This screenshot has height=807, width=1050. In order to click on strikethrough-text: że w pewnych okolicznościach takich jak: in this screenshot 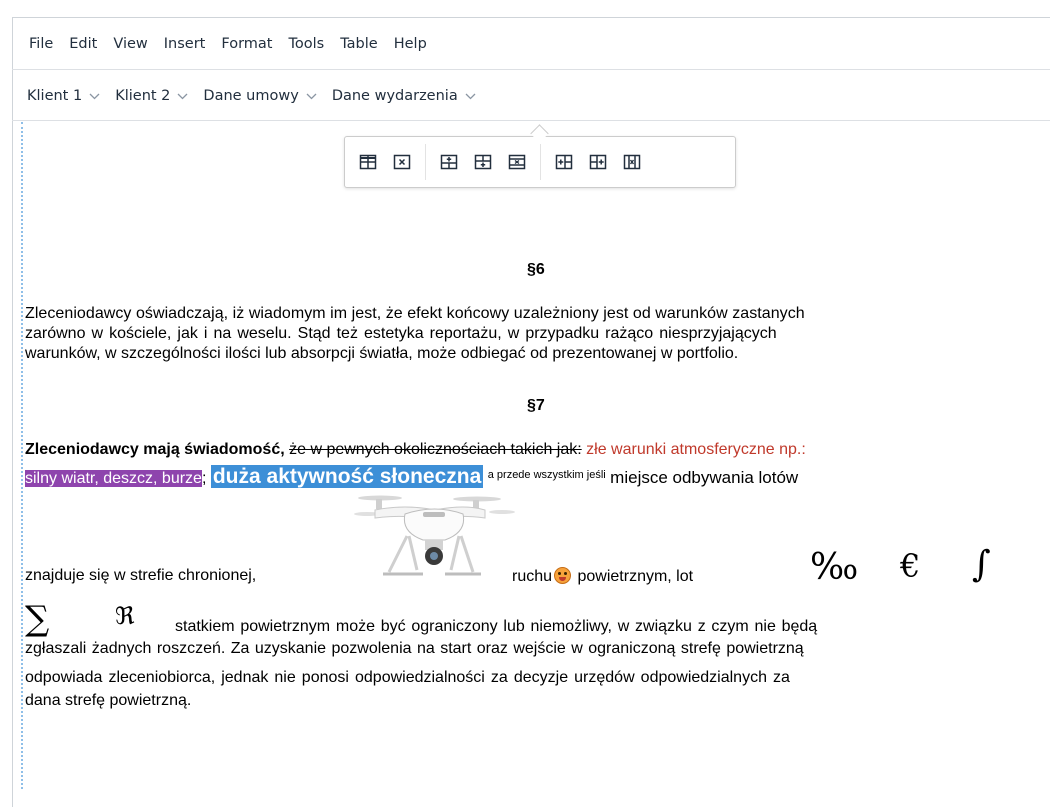, I will do `click(435, 449)`.